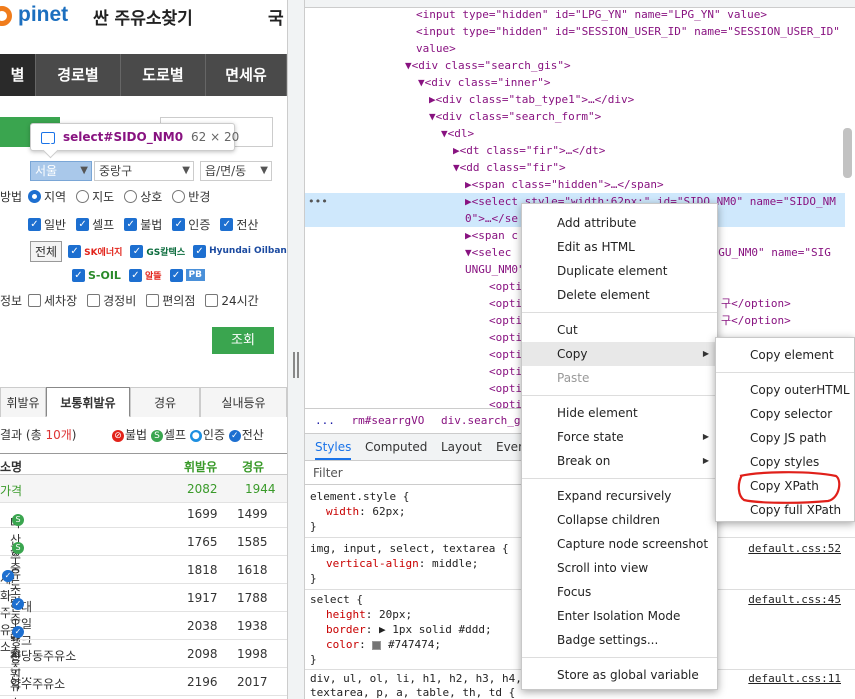 This screenshot has width=855, height=699. What do you see at coordinates (388, 420) in the screenshot?
I see `breadcrumb-item: rm#searrgVO` at bounding box center [388, 420].